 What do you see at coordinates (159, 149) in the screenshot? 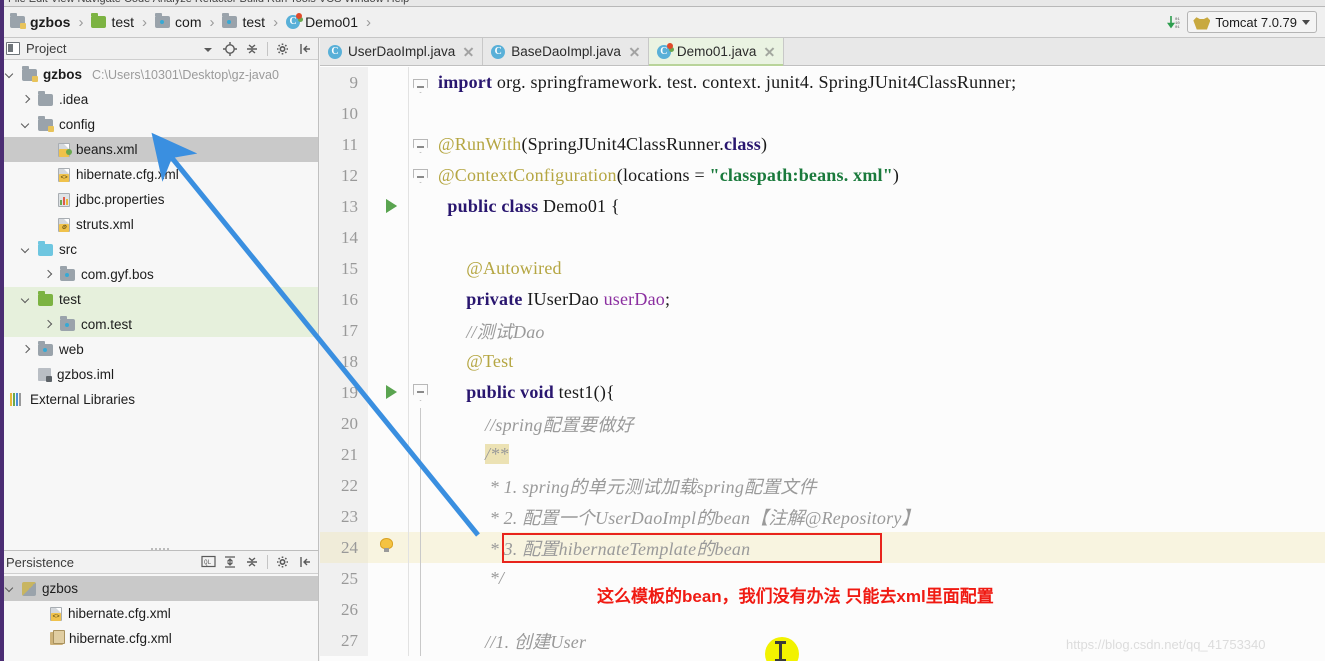
I see `tree-row-beans-xml: beans.xml` at bounding box center [159, 149].